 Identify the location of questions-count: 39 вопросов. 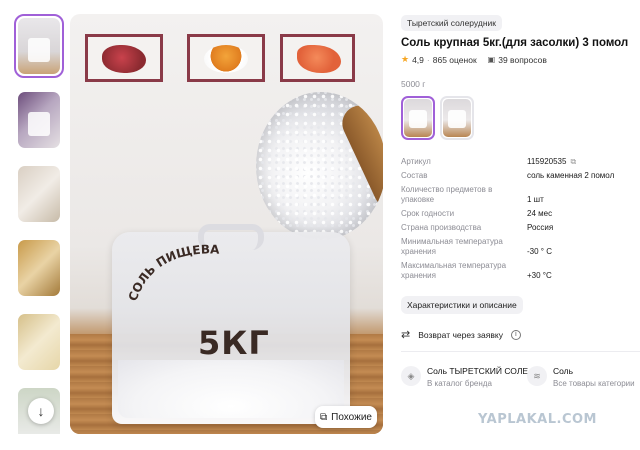
(522, 60).